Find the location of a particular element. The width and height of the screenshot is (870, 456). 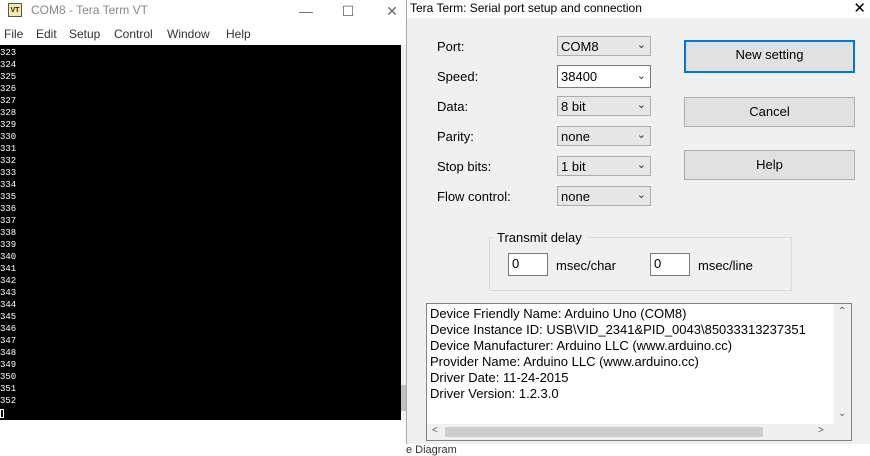

terminal-line: 335 is located at coordinates (8, 197).